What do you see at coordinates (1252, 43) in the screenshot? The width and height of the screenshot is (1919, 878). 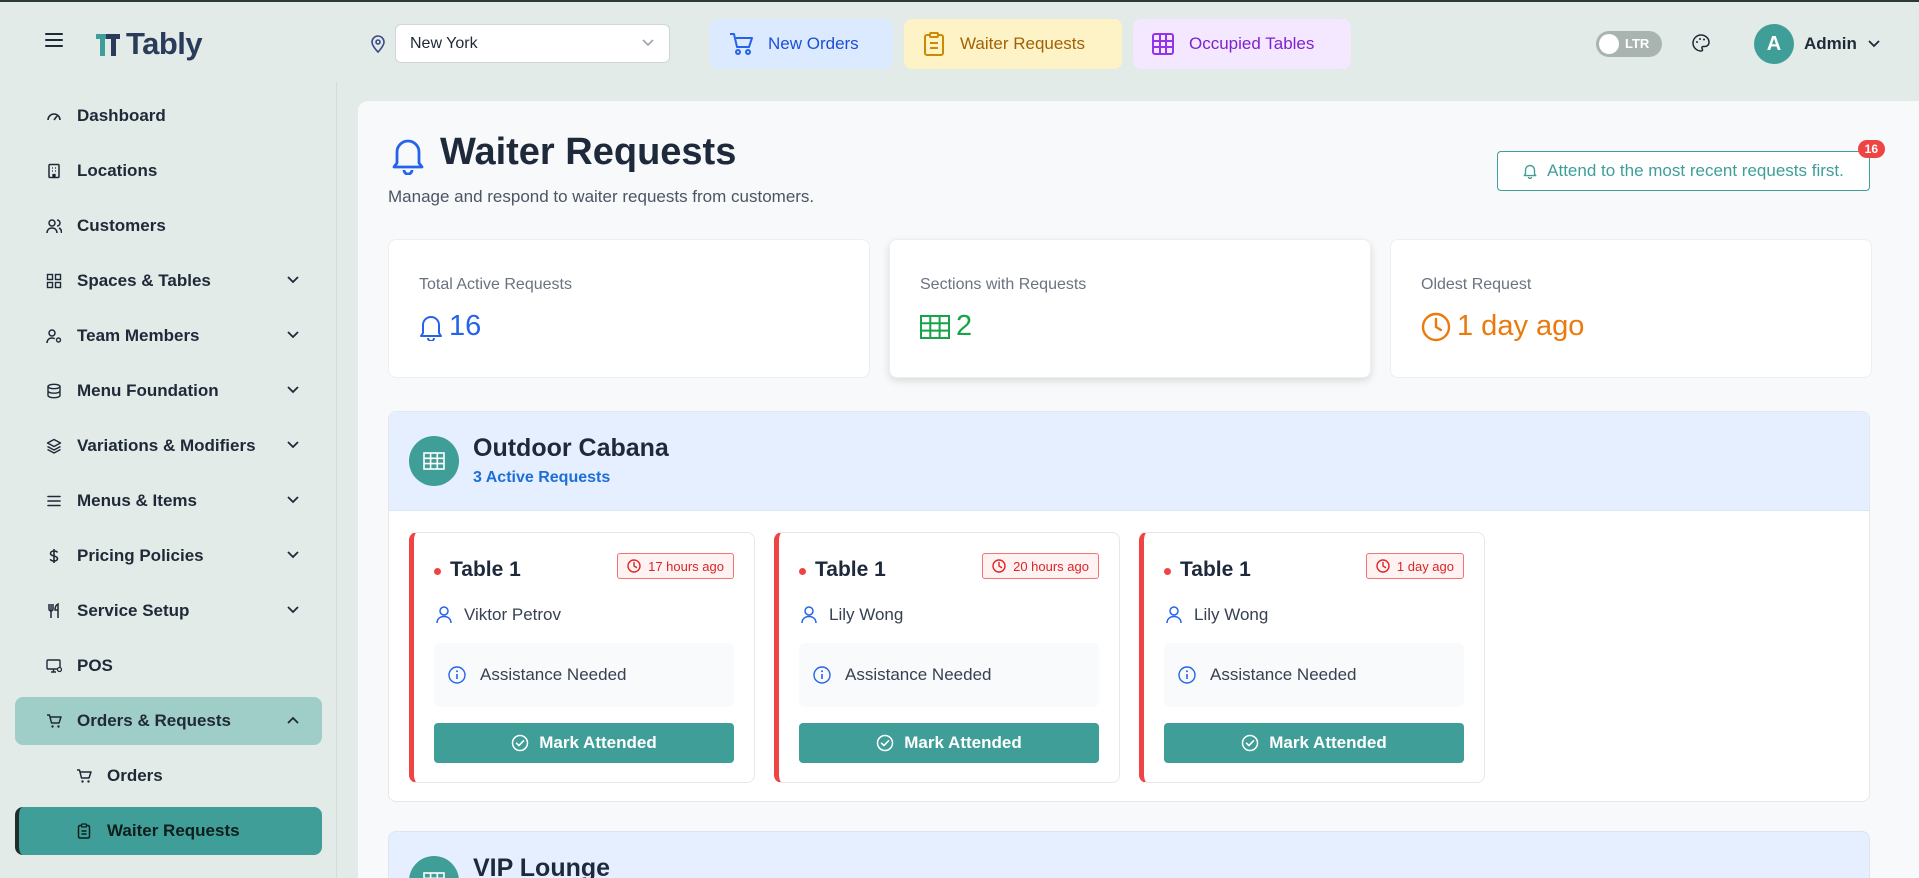 I see `occupied-tables-label: Occupied Tables` at bounding box center [1252, 43].